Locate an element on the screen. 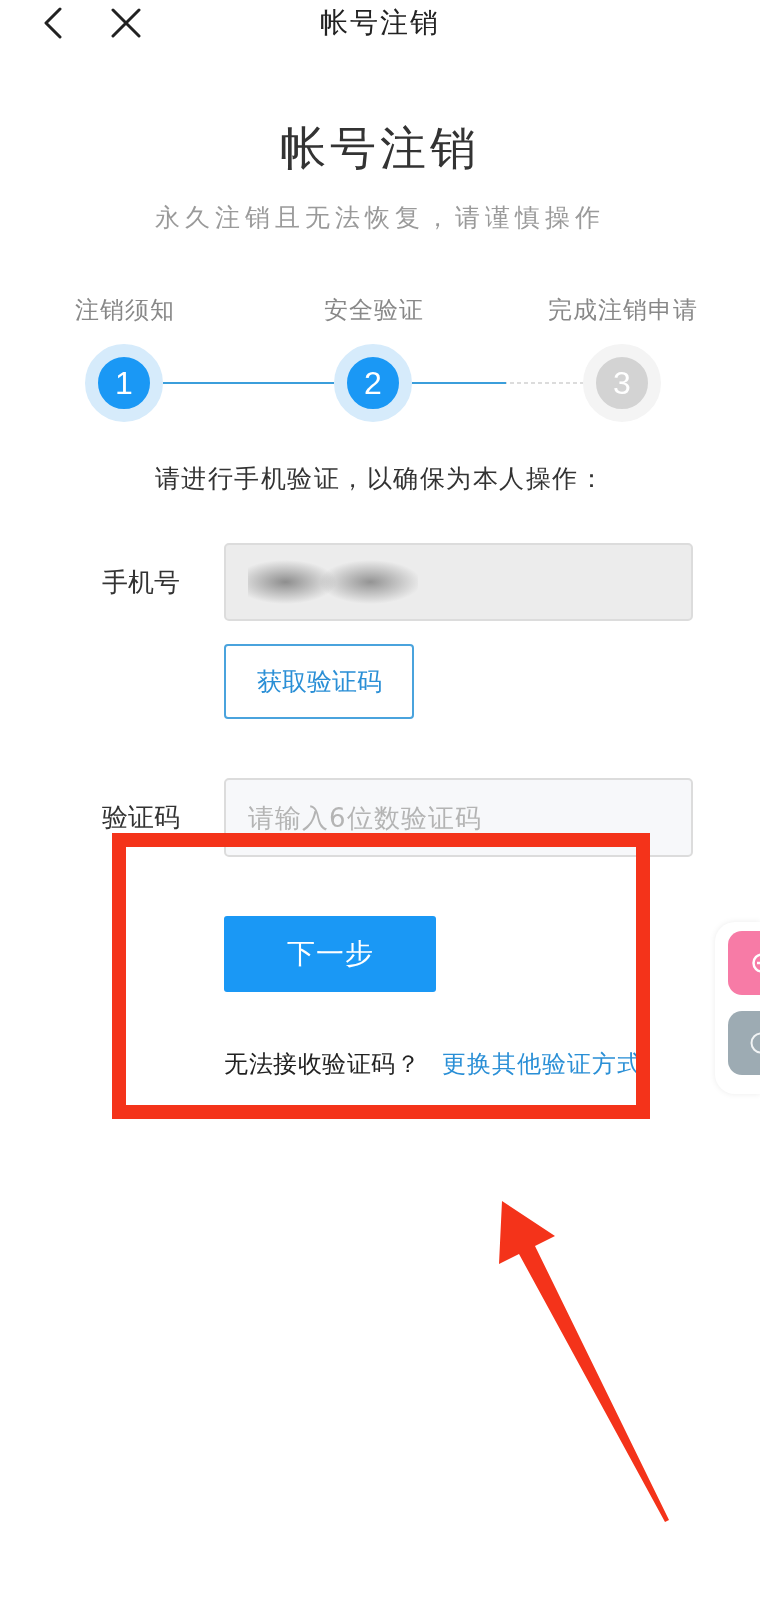  step-label: 完成注销申请 is located at coordinates (622, 310).